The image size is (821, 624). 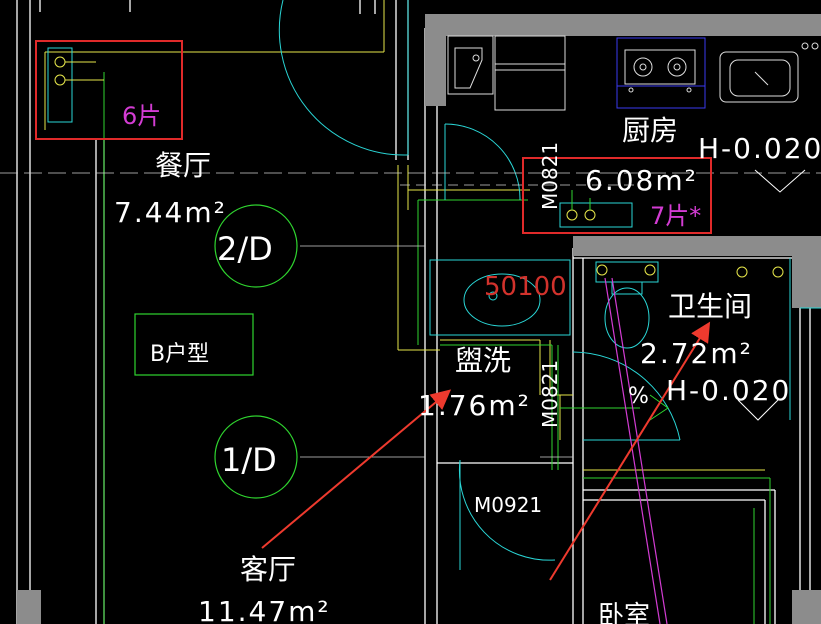 I want to click on room-name-kitchen: 厨房, so click(x=650, y=130).